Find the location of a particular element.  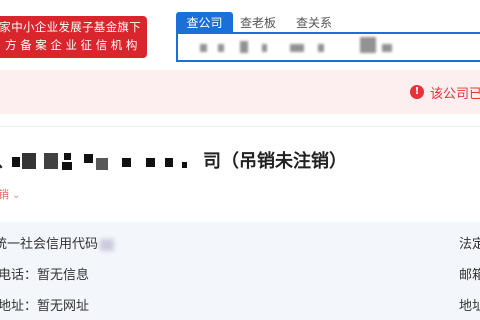

tab-company: 查公司 is located at coordinates (204, 23).